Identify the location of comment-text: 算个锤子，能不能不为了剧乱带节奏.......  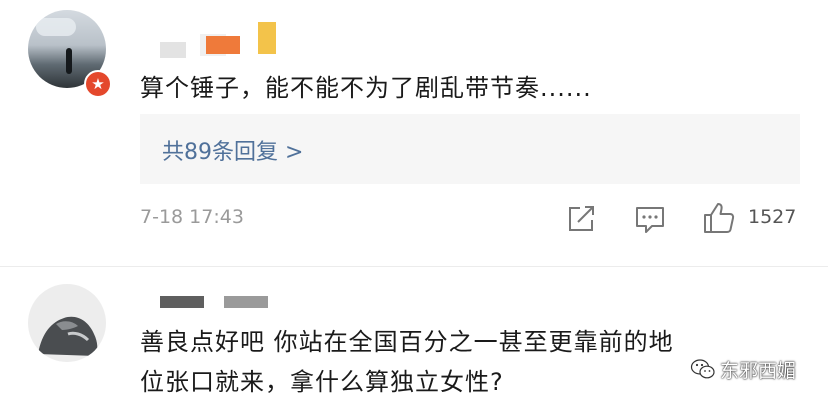
(366, 88).